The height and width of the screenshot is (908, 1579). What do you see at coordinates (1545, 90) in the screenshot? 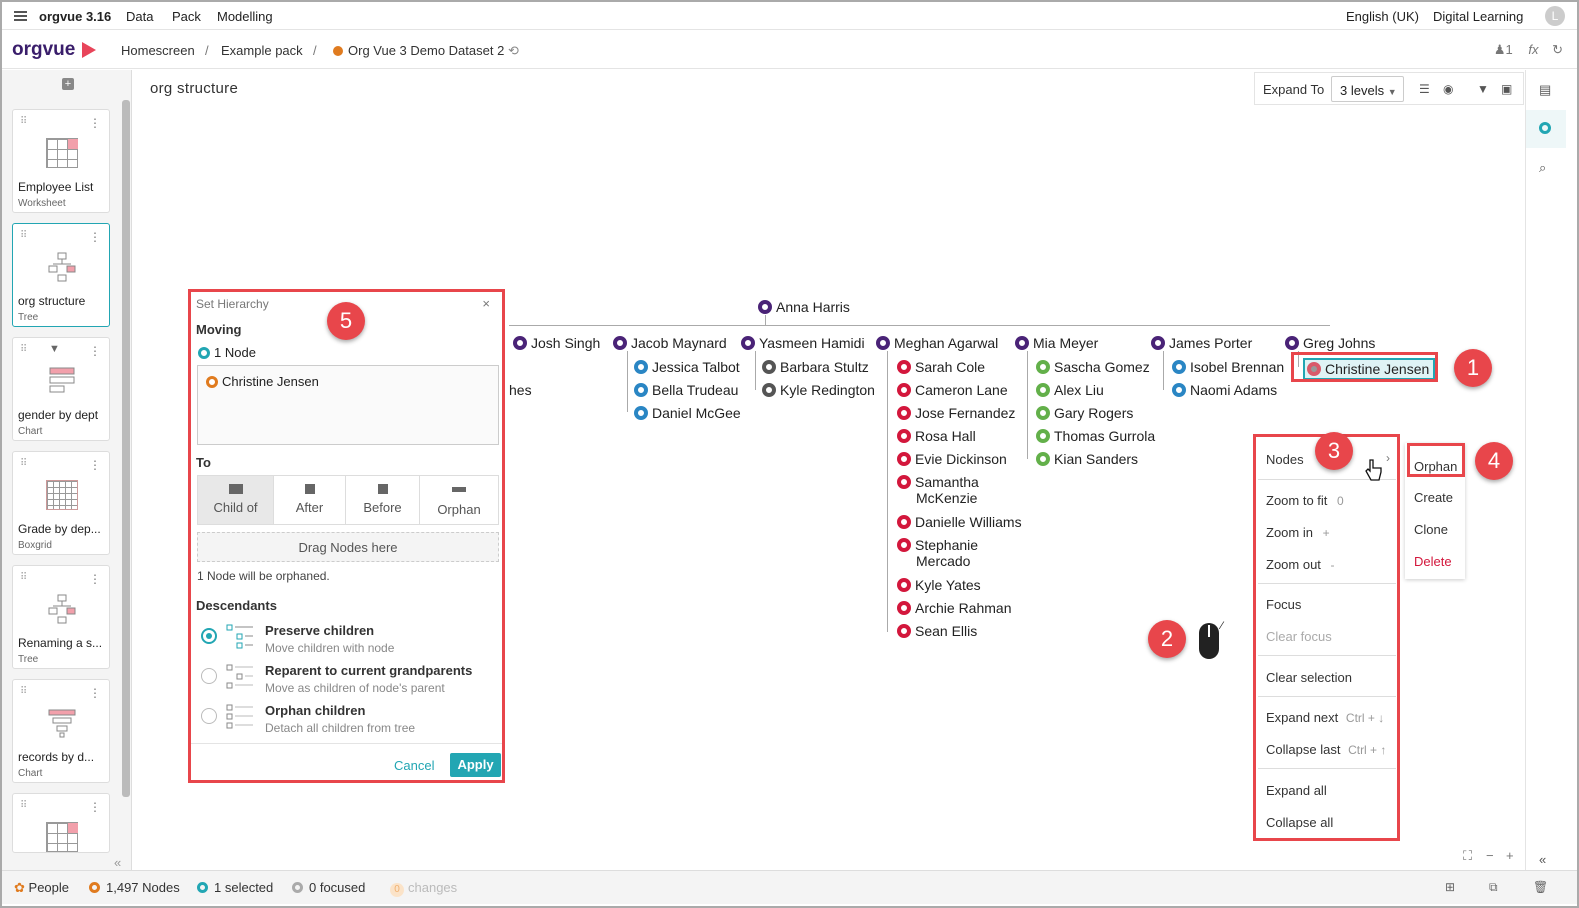
I see `panel-icon: ▤` at bounding box center [1545, 90].